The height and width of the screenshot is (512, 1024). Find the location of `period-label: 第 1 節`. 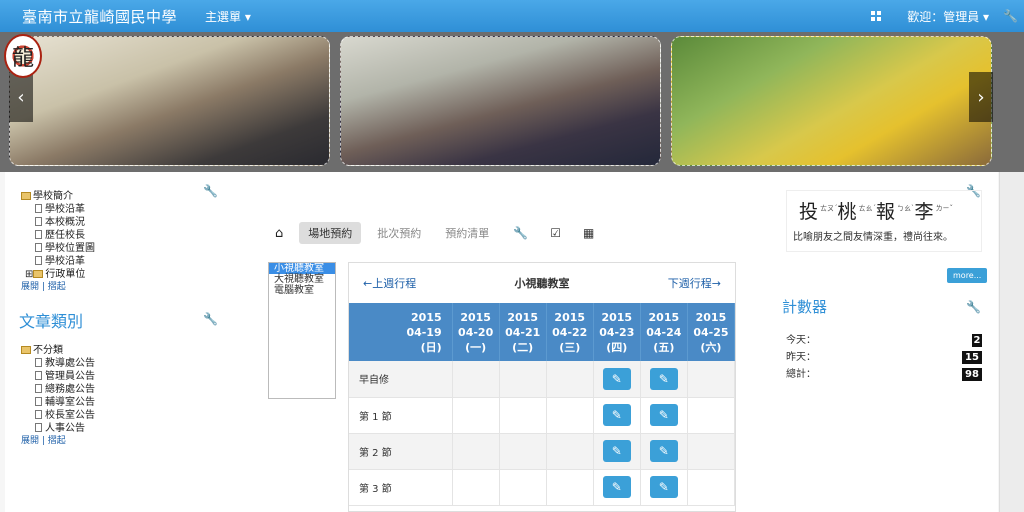

period-label: 第 1 節 is located at coordinates (401, 415).